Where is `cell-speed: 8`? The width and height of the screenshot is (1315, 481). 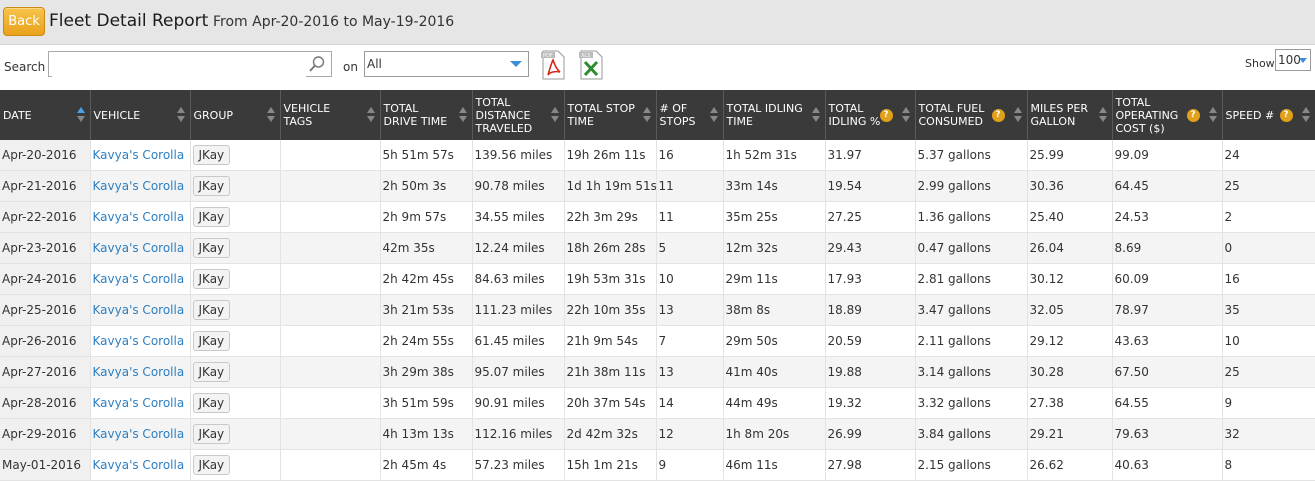
cell-speed: 8 is located at coordinates (1268, 465).